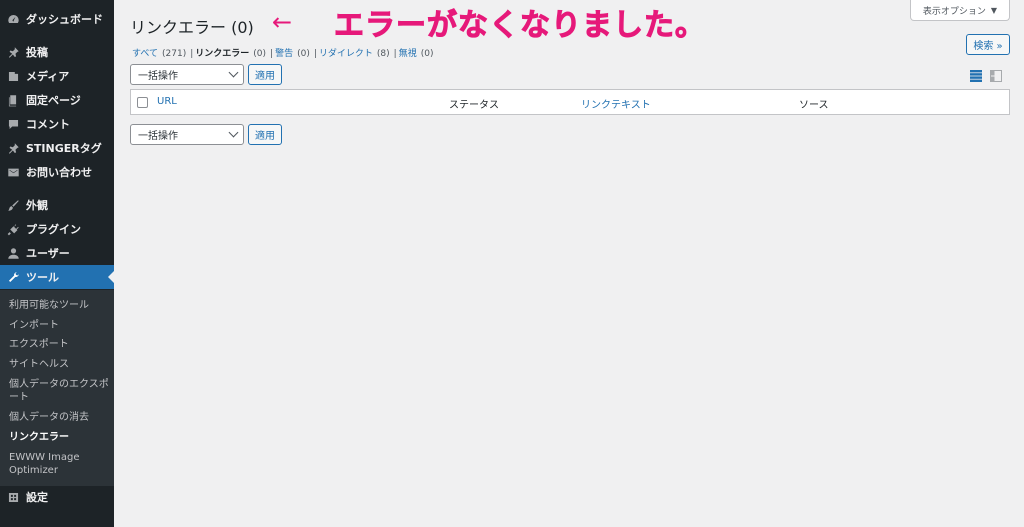 This screenshot has width=1024, height=527. Describe the element at coordinates (57, 497) in the screenshot. I see `sidebar-item-settings: 設定` at that location.